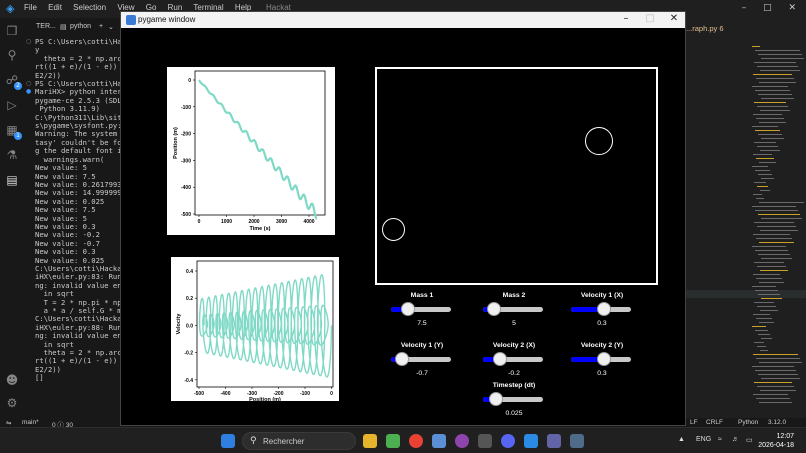  I want to click on teams-icon, so click(554, 441).